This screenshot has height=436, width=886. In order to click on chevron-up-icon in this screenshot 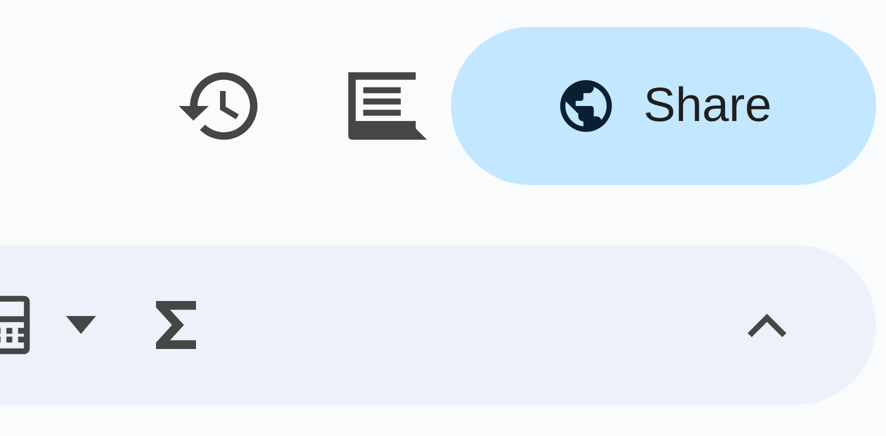, I will do `click(767, 325)`.